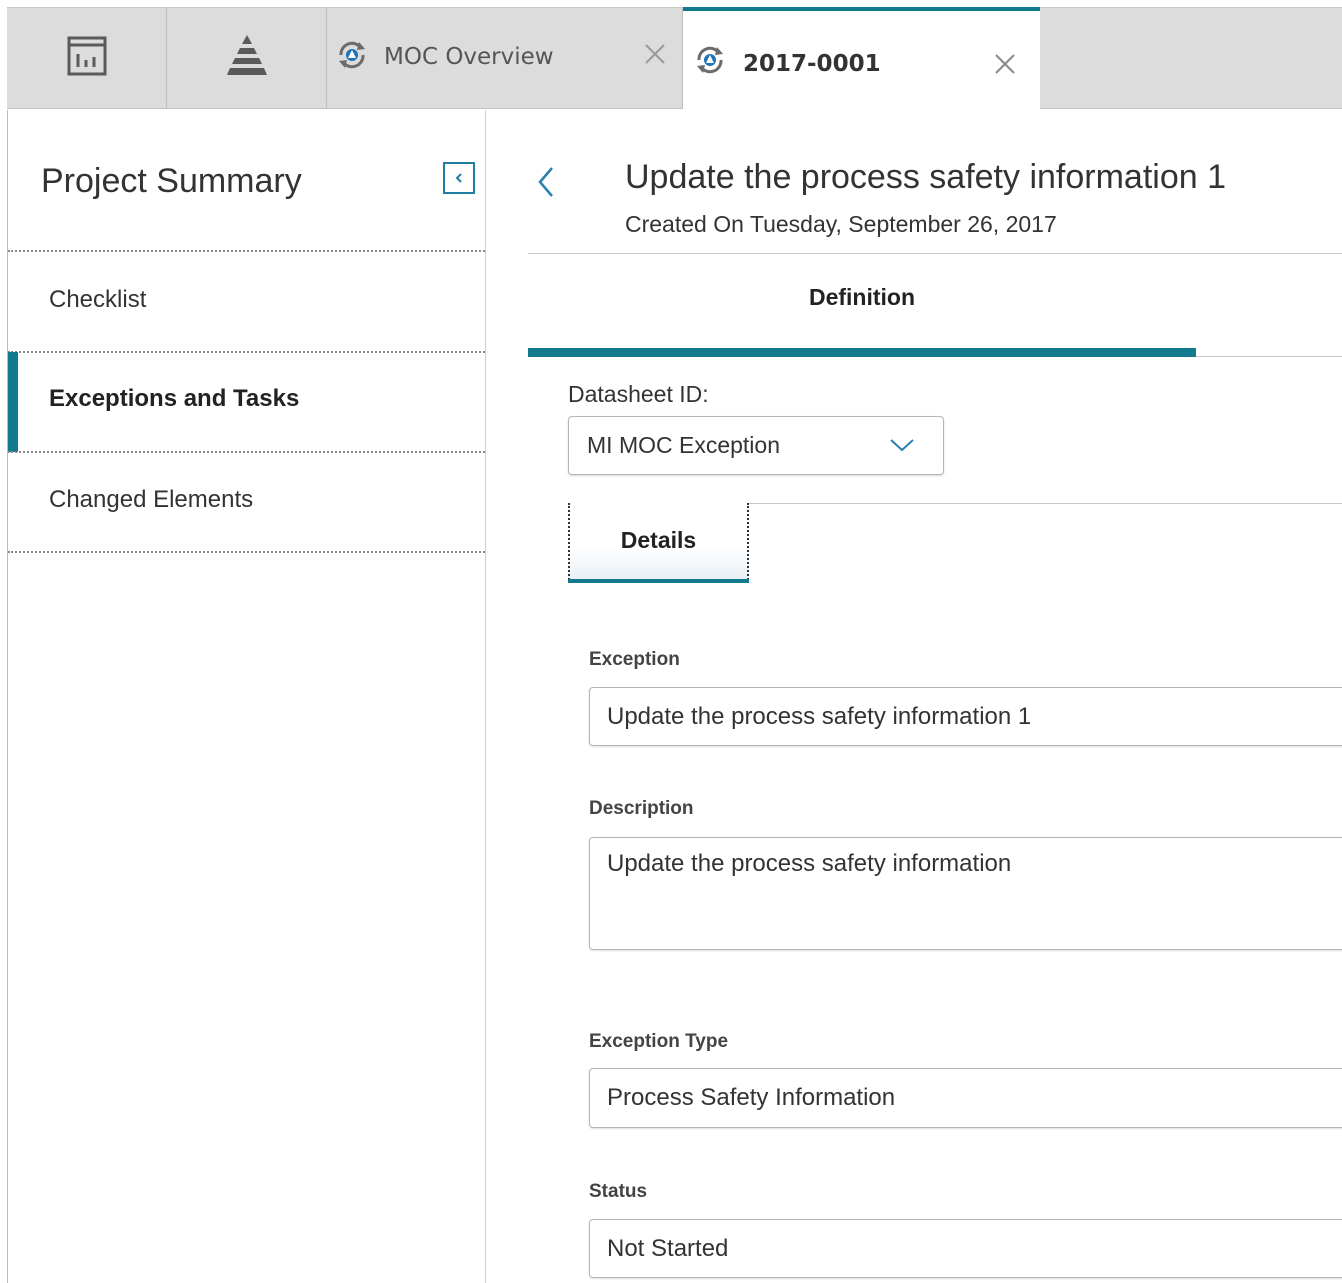  Describe the element at coordinates (819, 716) in the screenshot. I see `exception-value: Update the process safety information 1` at that location.